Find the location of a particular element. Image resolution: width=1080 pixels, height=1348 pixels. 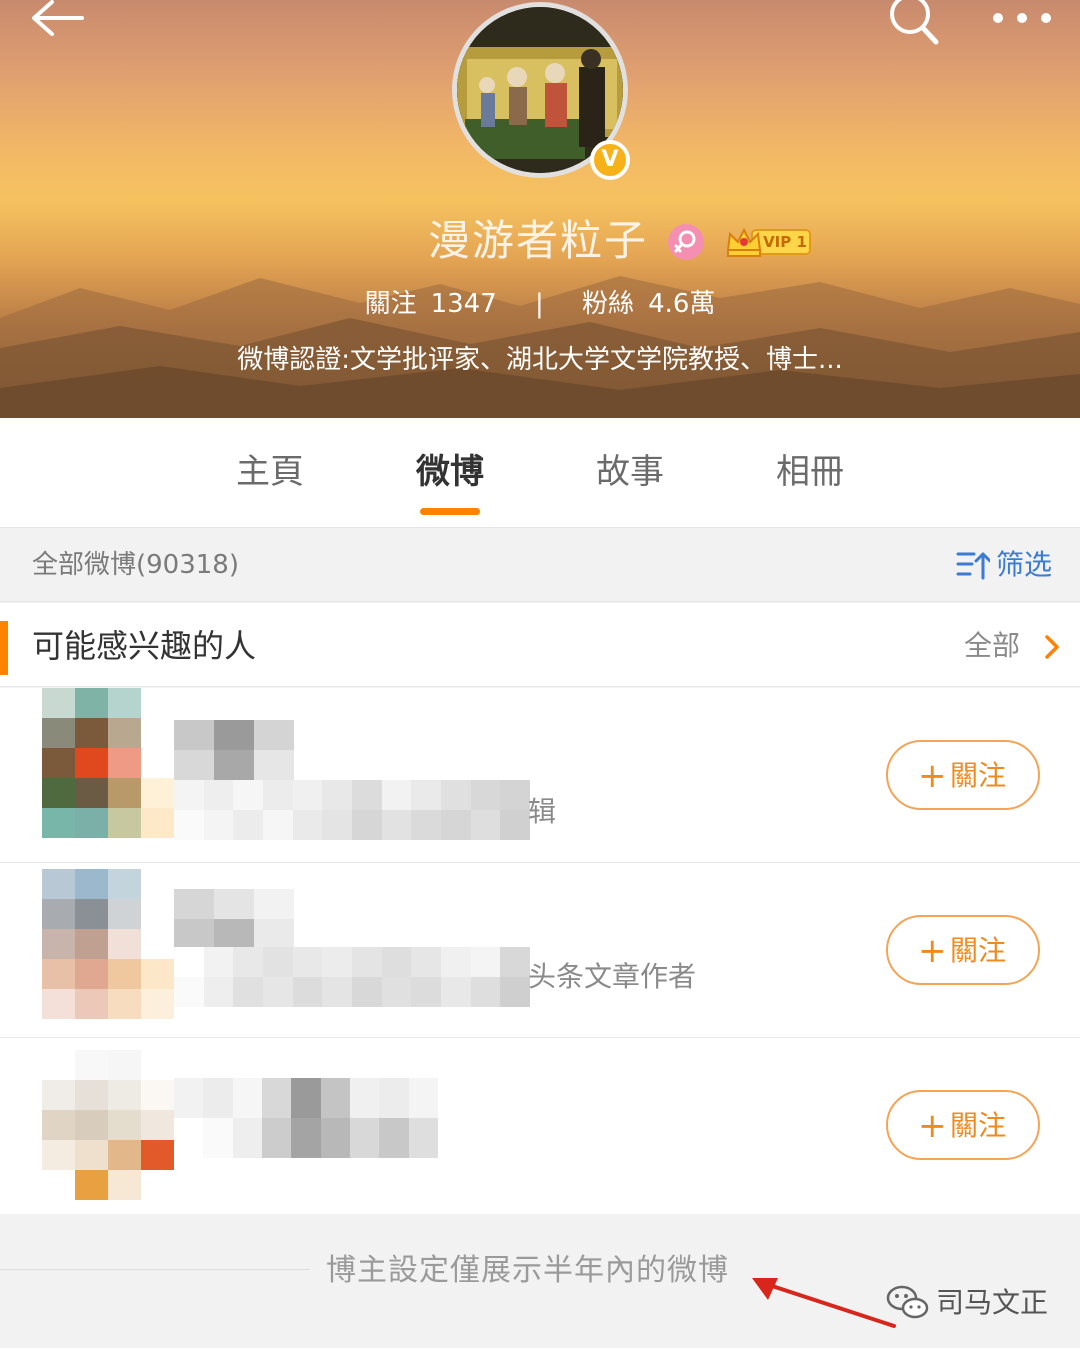

verified-badge-icon: V is located at coordinates (610, 160).